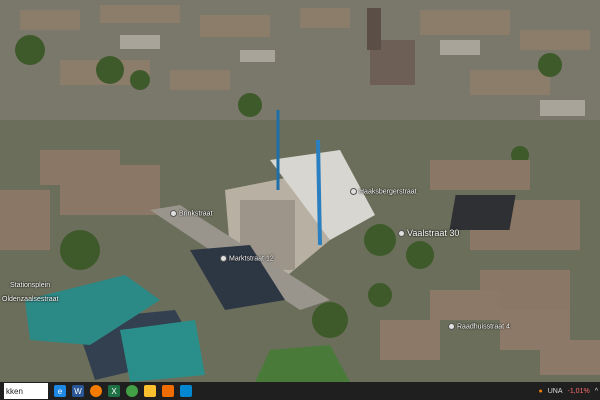 The height and width of the screenshot is (400, 600). Describe the element at coordinates (26, 391) in the screenshot. I see `taskbar-search-input: kken` at that location.